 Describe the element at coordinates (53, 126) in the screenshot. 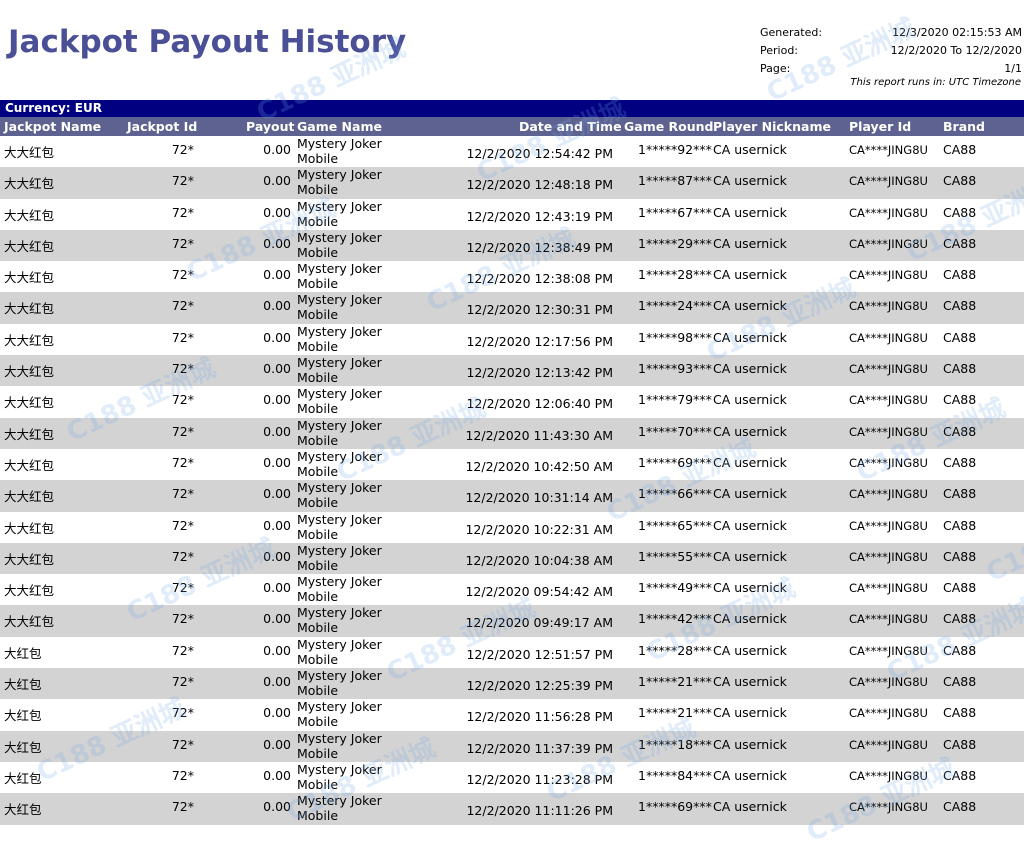

I see `header-jackpot-name: Jackpot Name` at that location.